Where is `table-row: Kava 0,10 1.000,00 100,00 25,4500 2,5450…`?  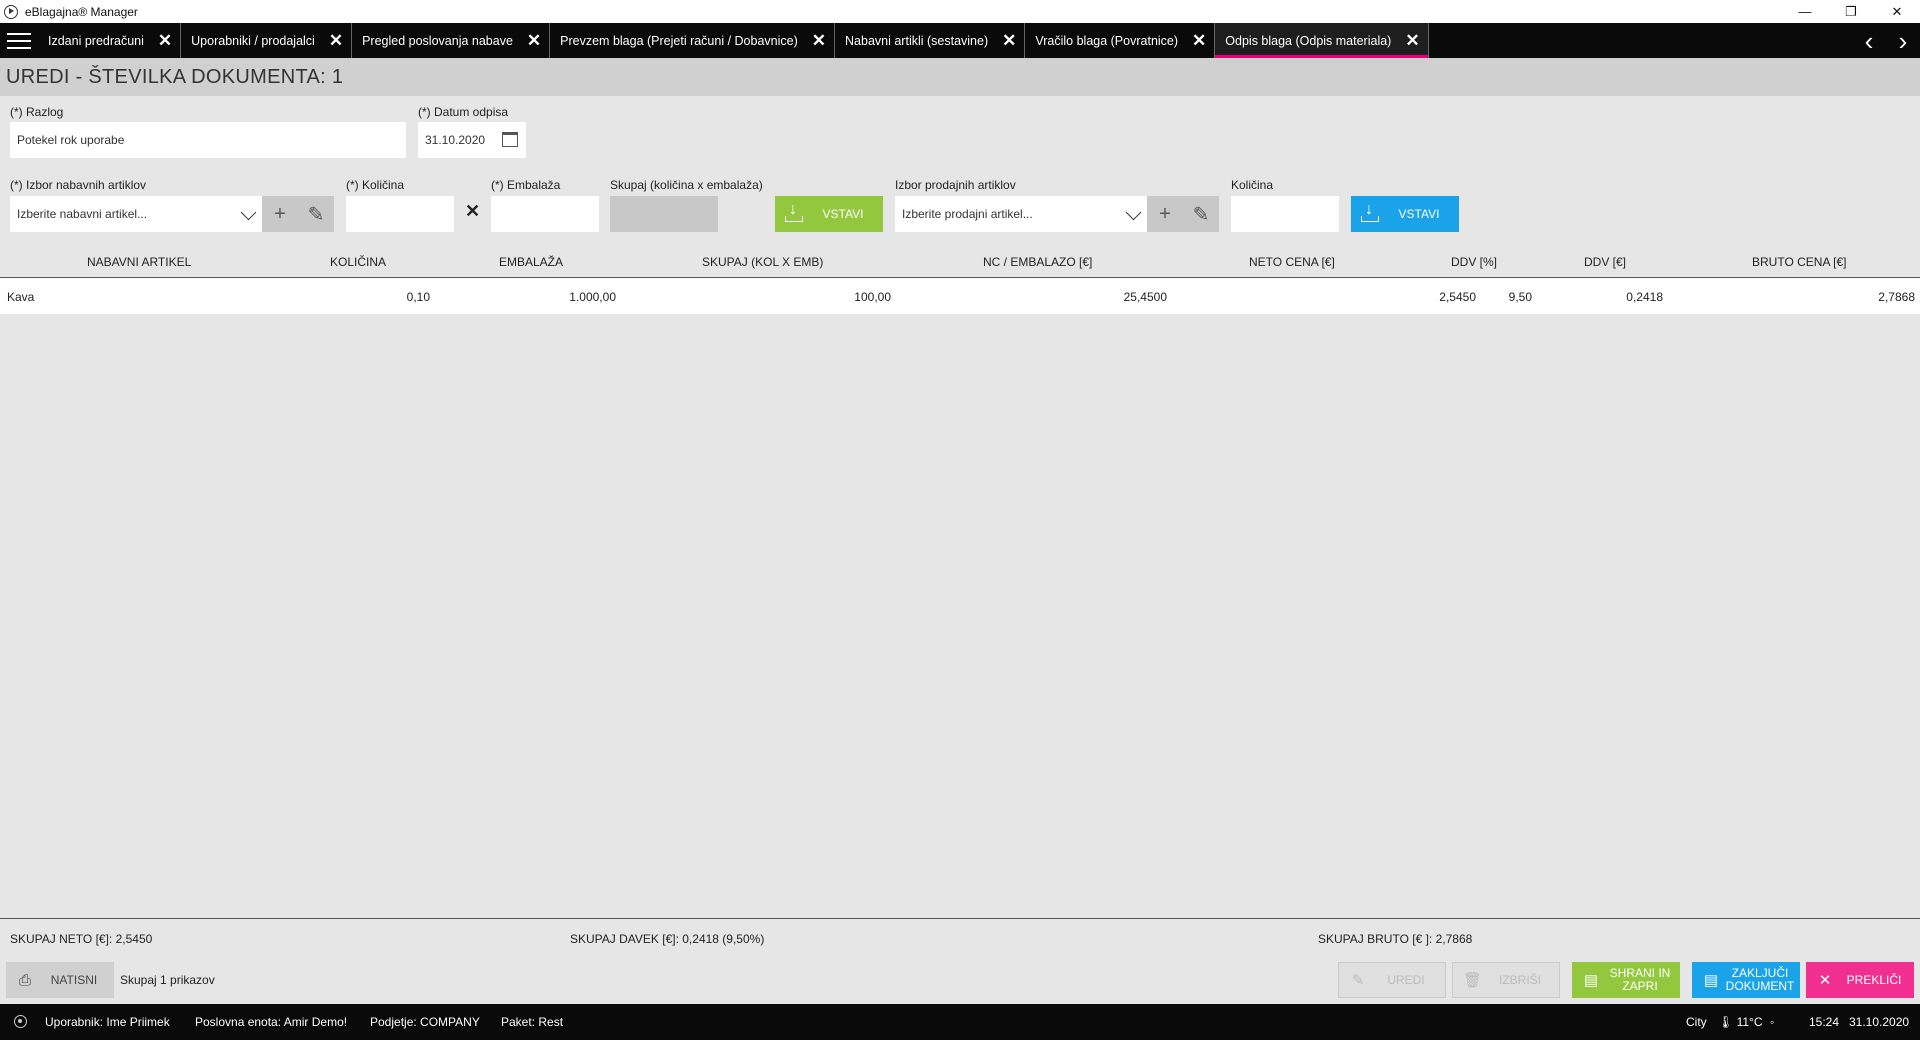
table-row: Kava 0,10 1.000,00 100,00 25,4500 2,5450… is located at coordinates (960, 296).